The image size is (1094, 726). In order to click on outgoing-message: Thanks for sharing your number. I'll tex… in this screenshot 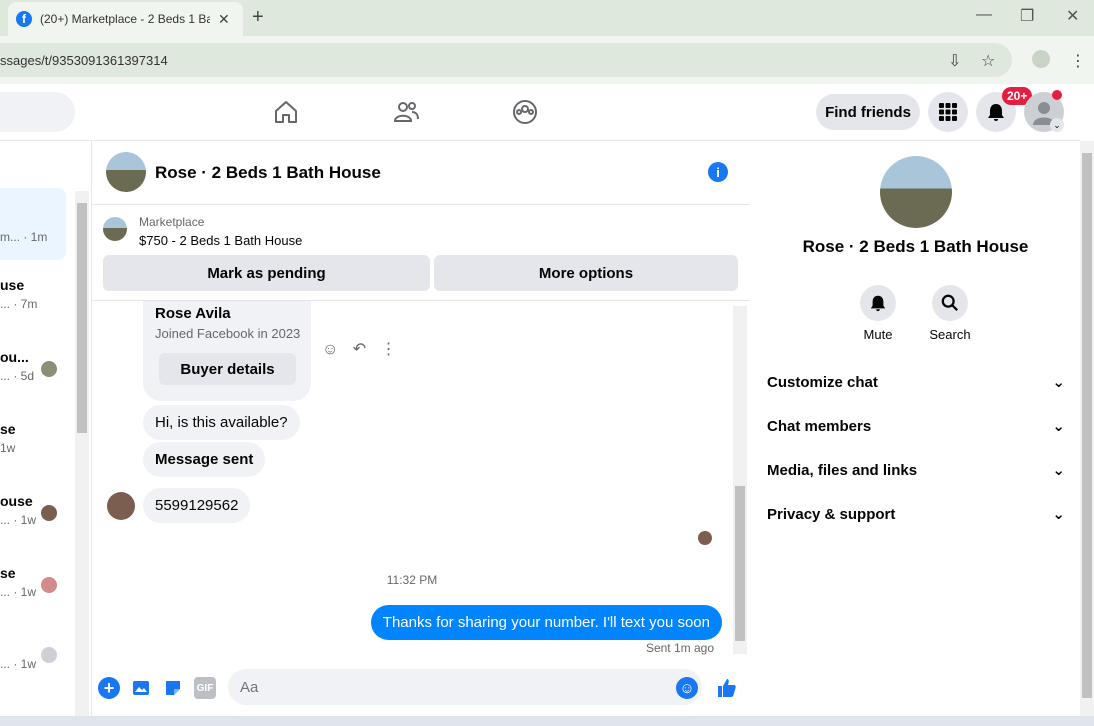, I will do `click(546, 622)`.